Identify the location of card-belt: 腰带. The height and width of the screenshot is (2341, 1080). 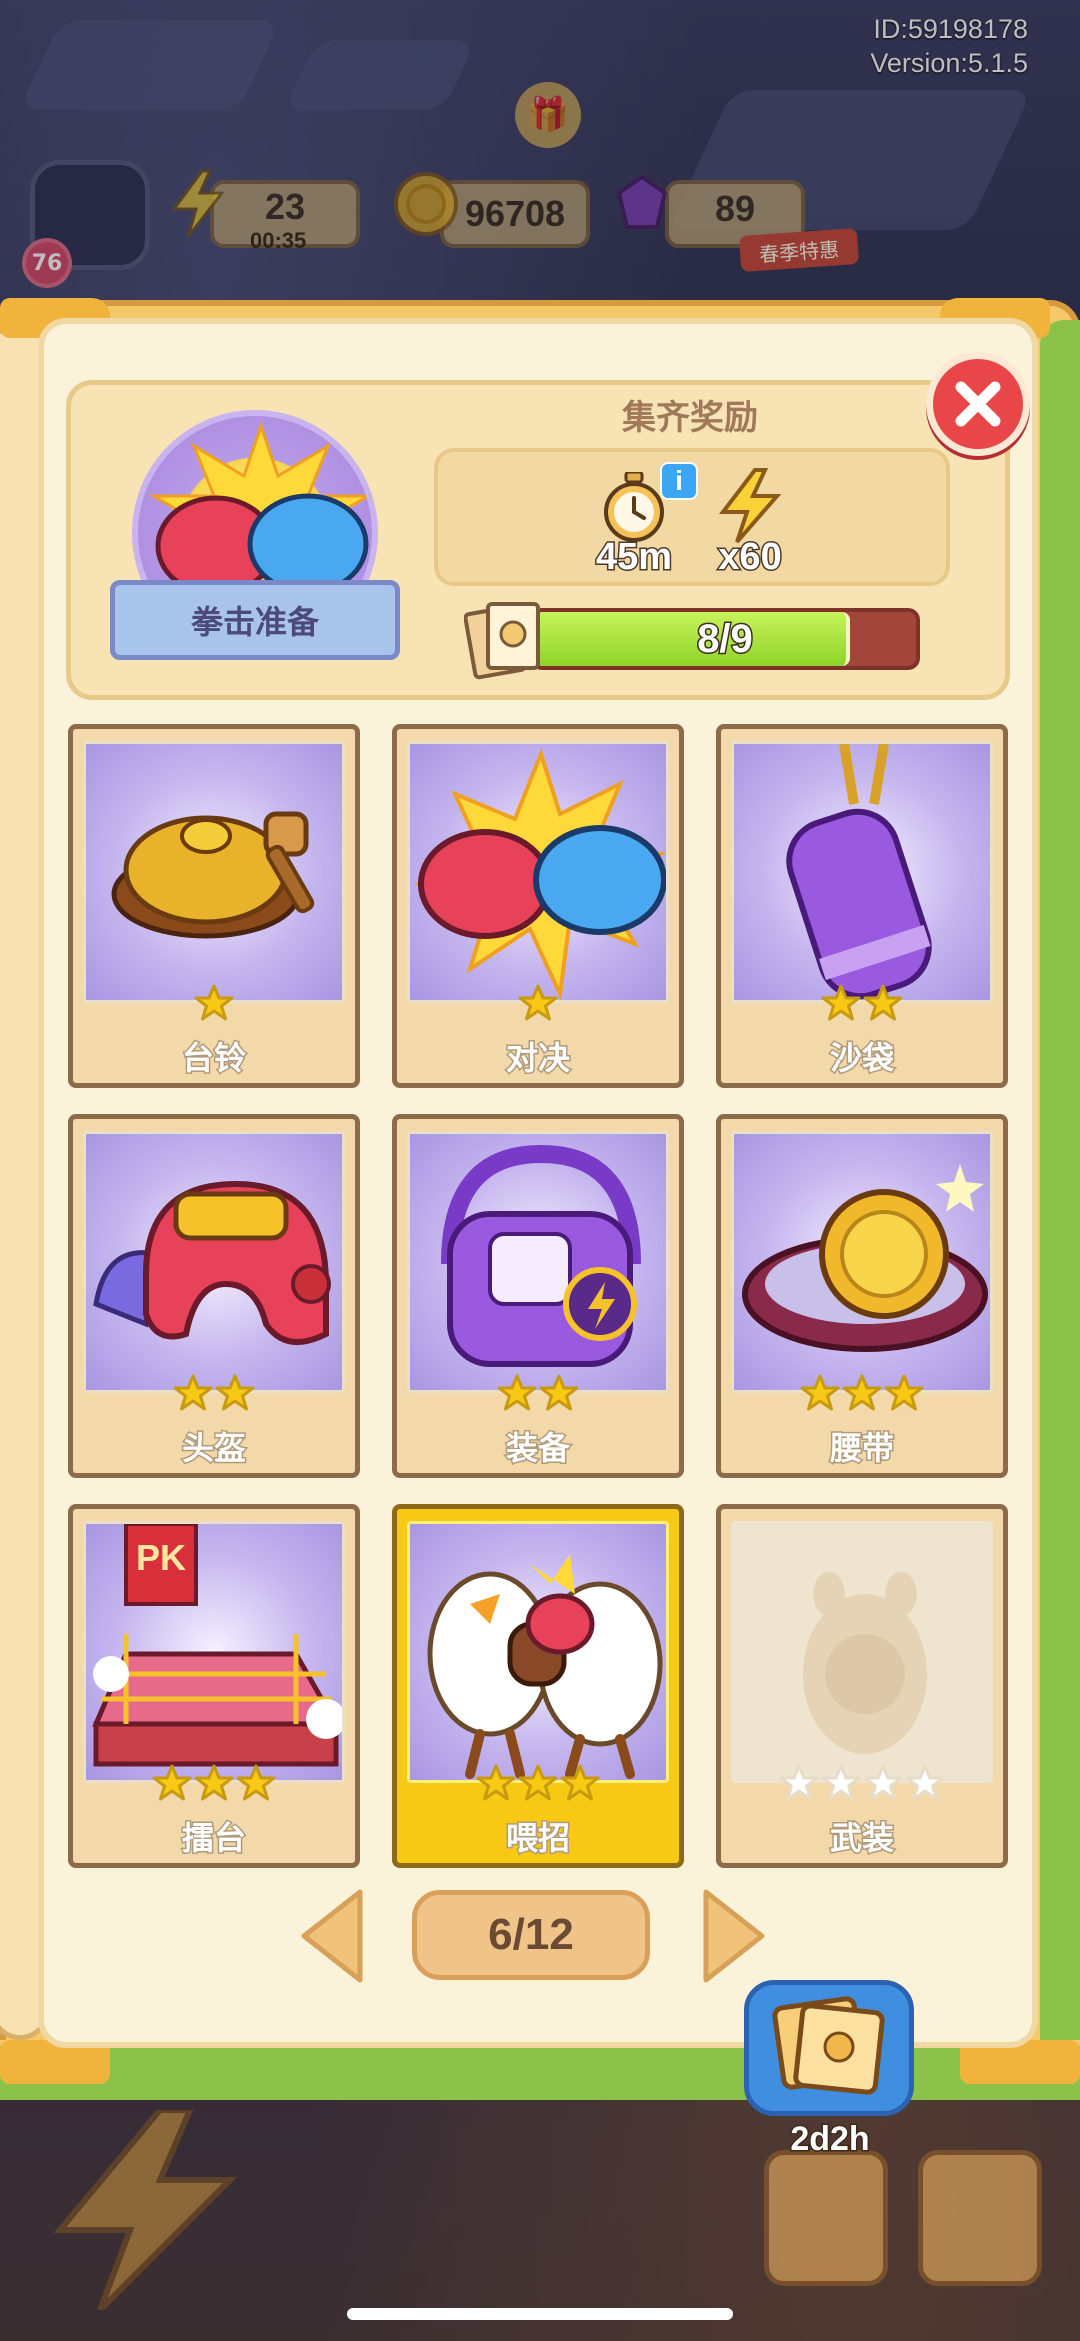
(862, 1296).